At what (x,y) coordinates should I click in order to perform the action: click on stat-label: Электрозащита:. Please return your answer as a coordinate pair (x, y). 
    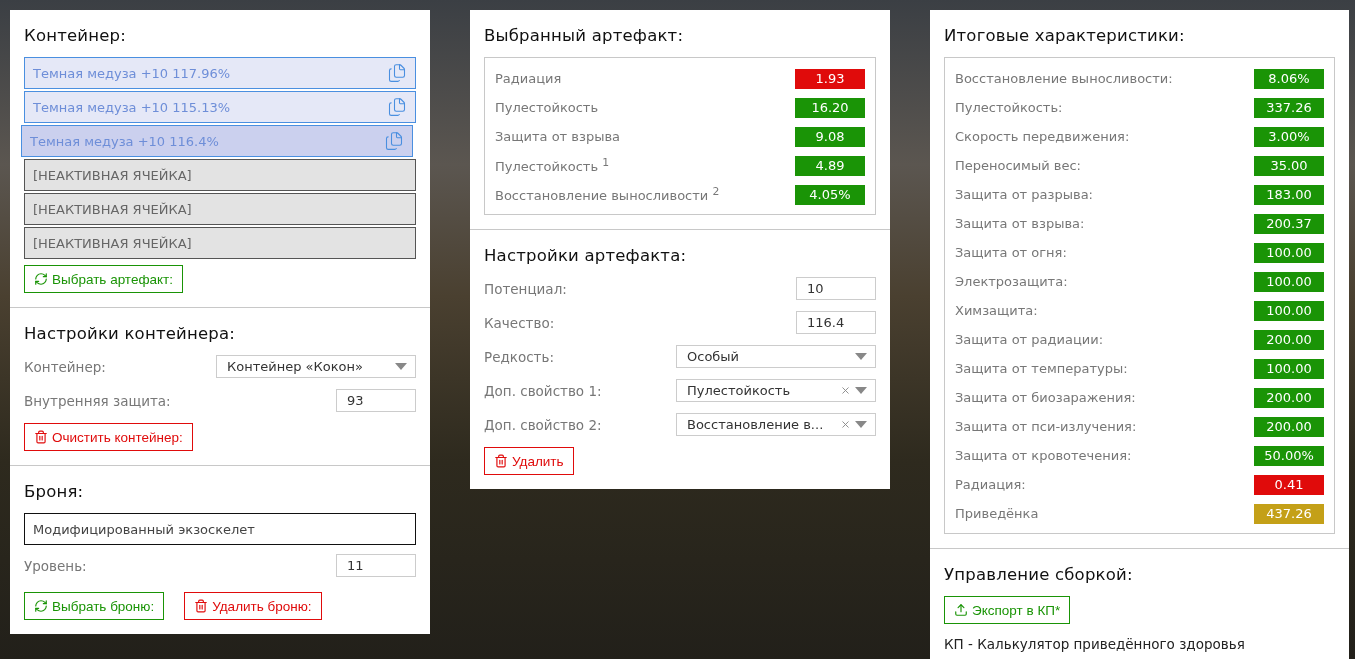
    Looking at the image, I should click on (1011, 281).